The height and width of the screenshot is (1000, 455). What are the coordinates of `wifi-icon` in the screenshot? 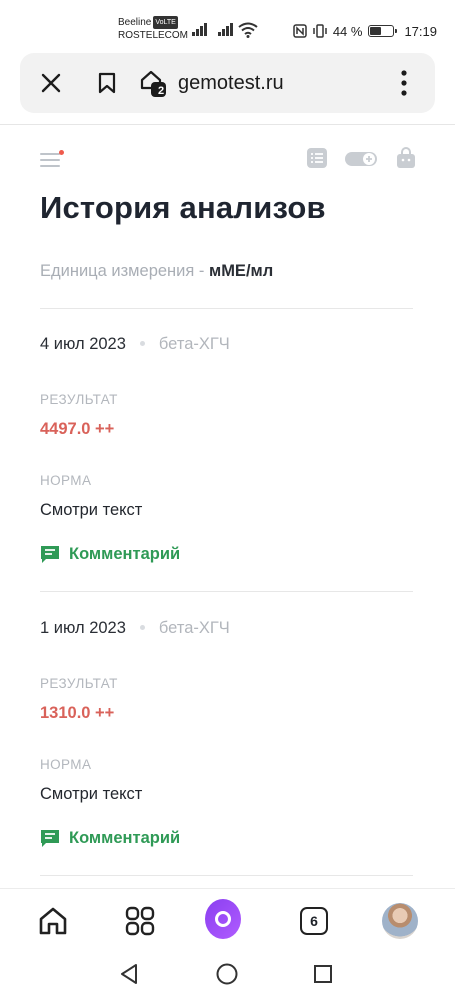 It's located at (248, 30).